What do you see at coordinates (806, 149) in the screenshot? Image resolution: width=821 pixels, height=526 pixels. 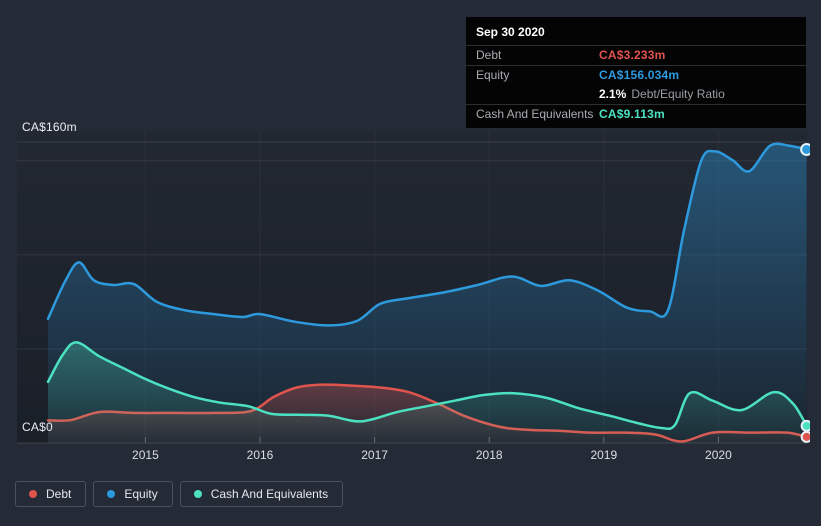 I see `equity-endpoint-marker` at bounding box center [806, 149].